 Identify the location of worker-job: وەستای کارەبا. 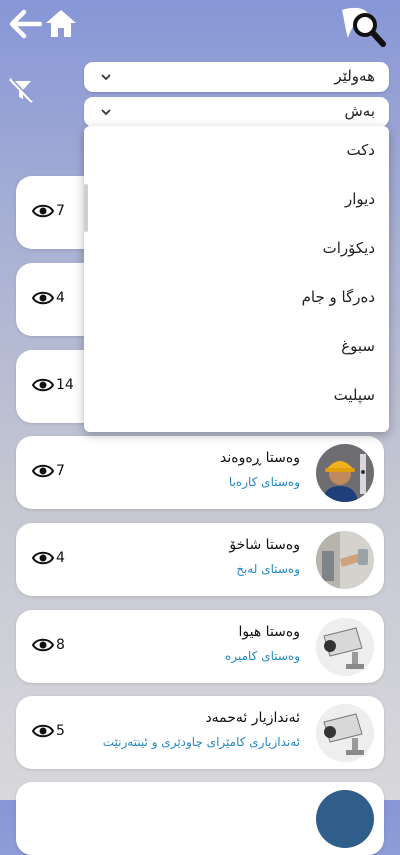
(264, 482).